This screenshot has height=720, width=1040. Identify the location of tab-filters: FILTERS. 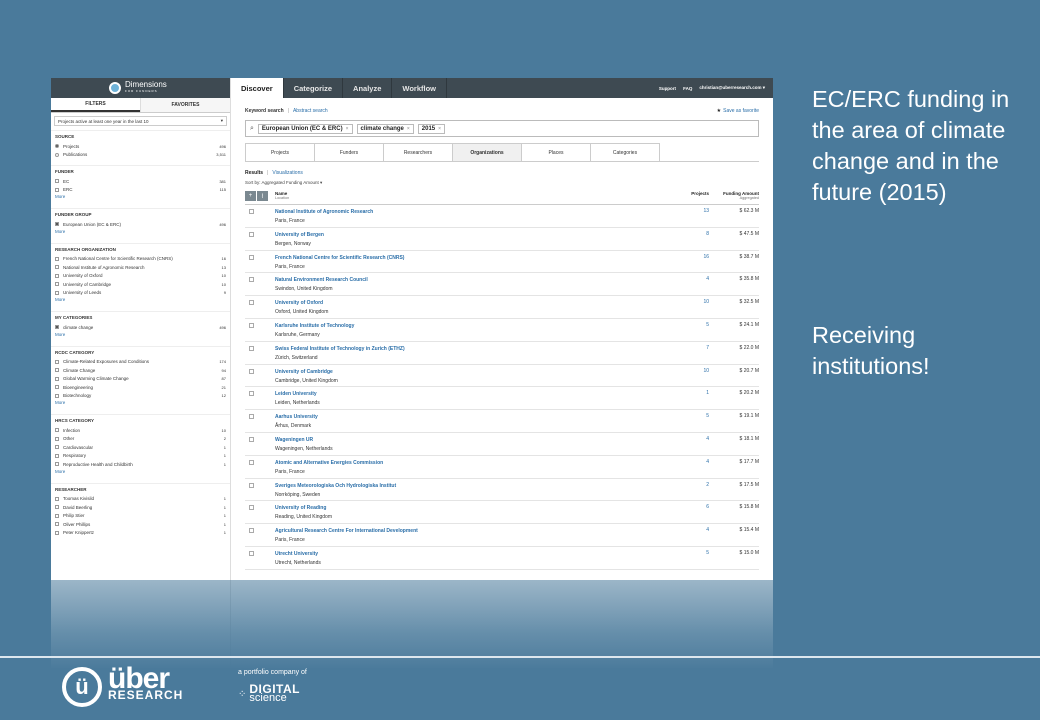
(95, 105).